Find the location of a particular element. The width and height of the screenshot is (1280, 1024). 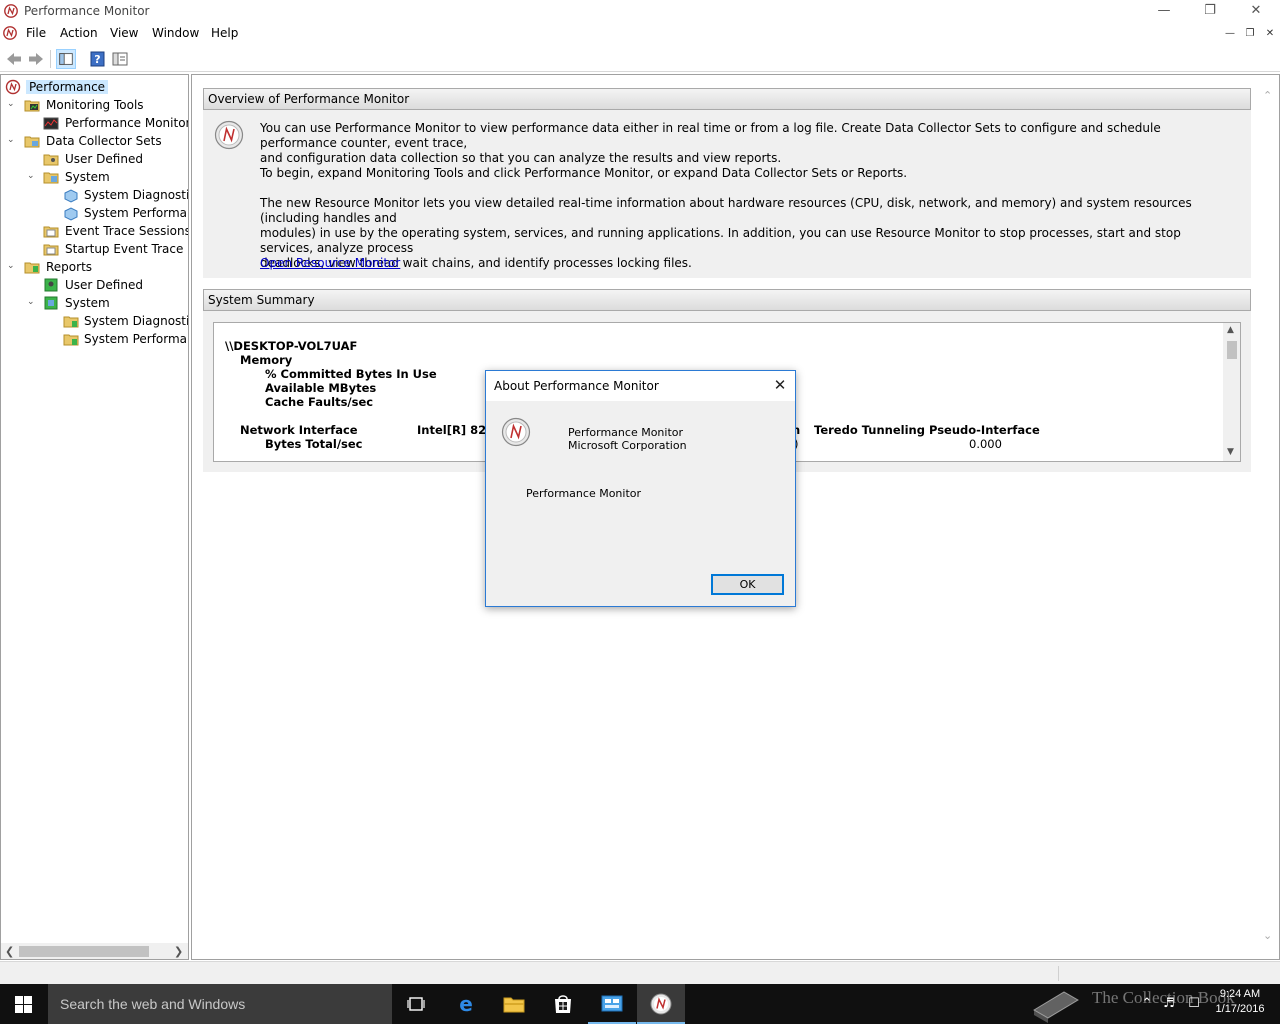

tree-label: Reports is located at coordinates (69, 267).